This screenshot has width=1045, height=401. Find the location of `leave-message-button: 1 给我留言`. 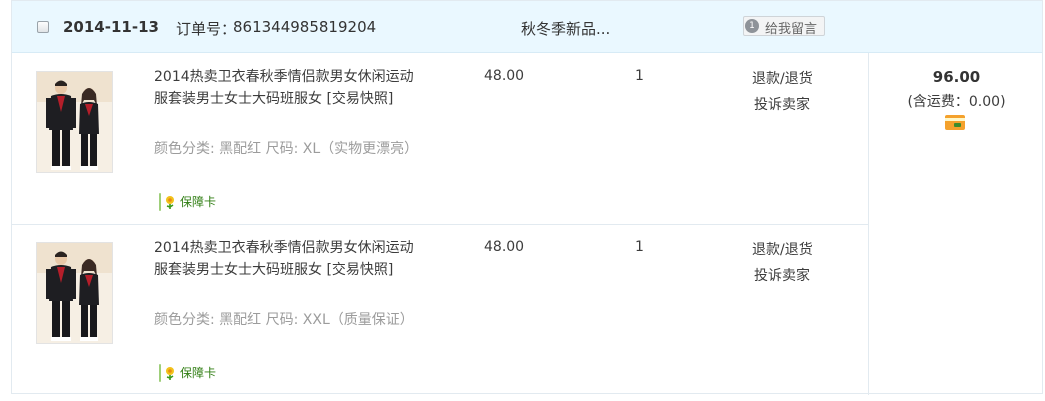

leave-message-button: 1 给我留言 is located at coordinates (784, 26).